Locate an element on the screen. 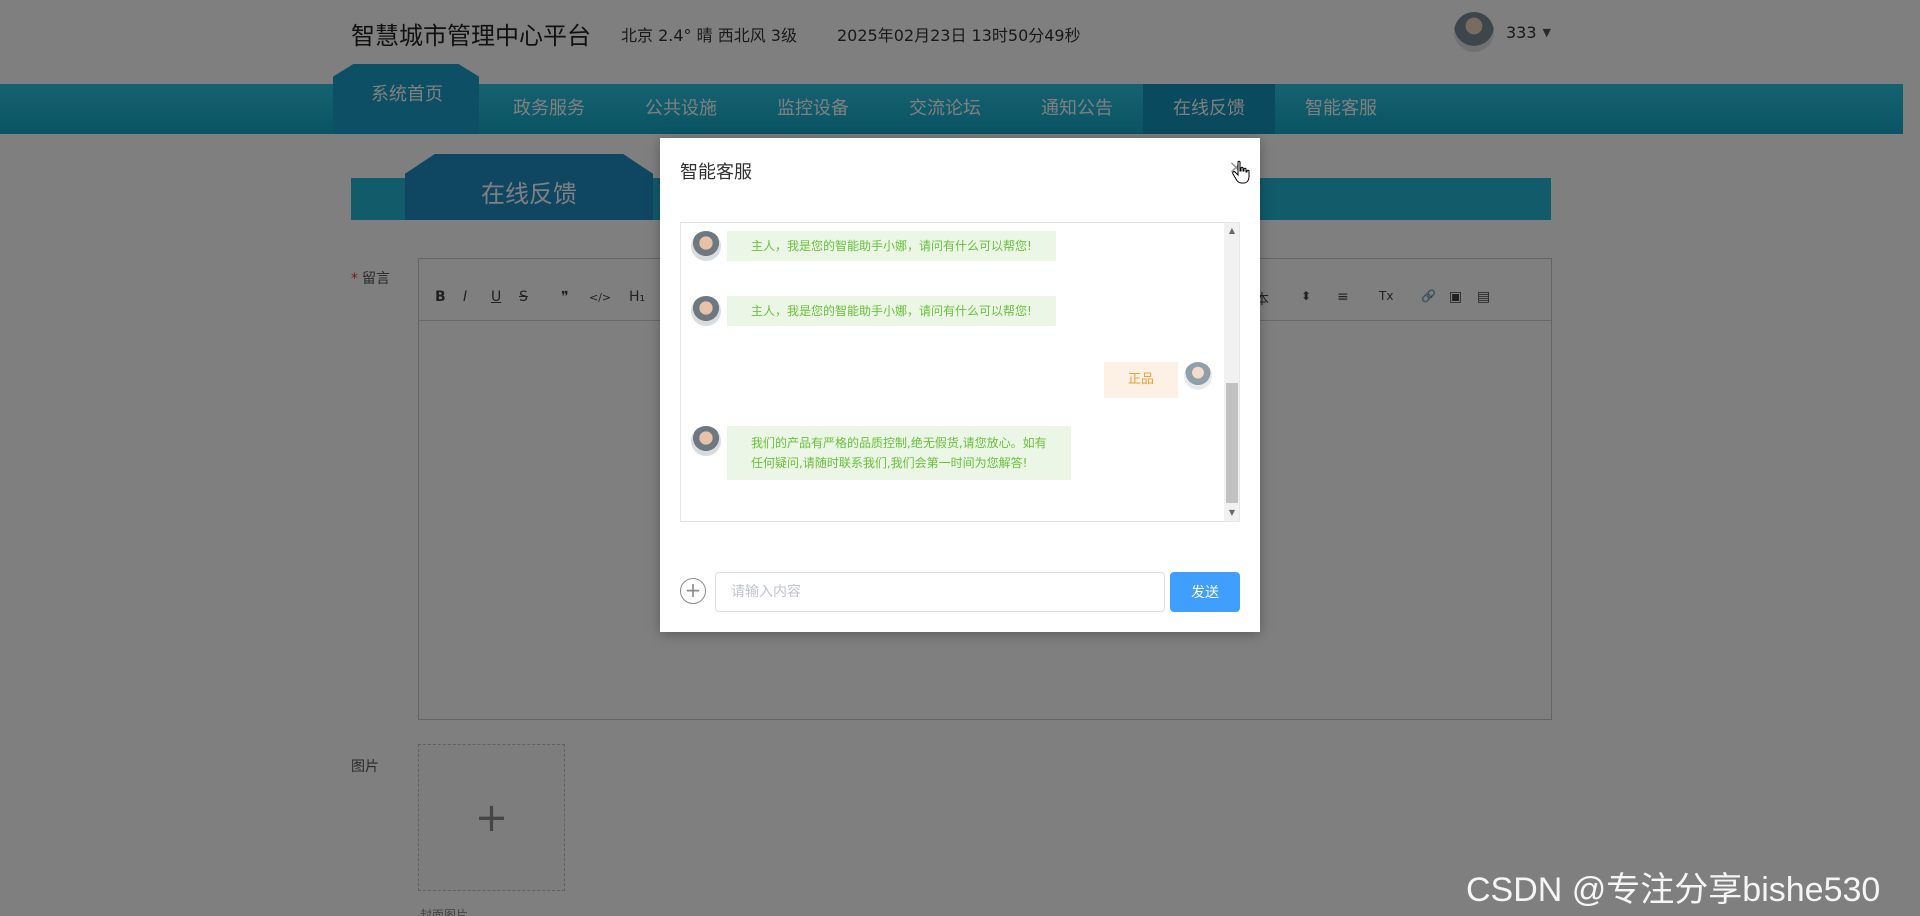 This screenshot has width=1920, height=916. bot-bubble-line: 任何疑问,请随时联系我们,我们会第一时间为您解答! is located at coordinates (889, 463).